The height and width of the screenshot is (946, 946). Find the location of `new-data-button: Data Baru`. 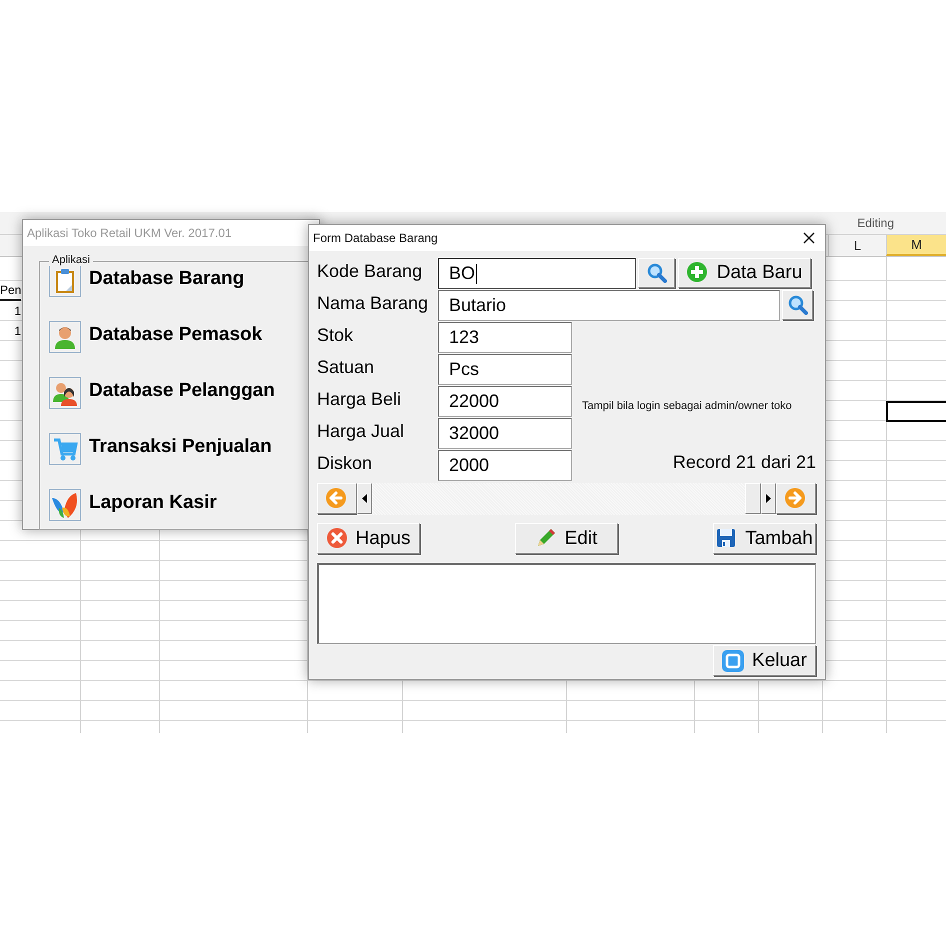

new-data-button: Data Baru is located at coordinates (744, 273).